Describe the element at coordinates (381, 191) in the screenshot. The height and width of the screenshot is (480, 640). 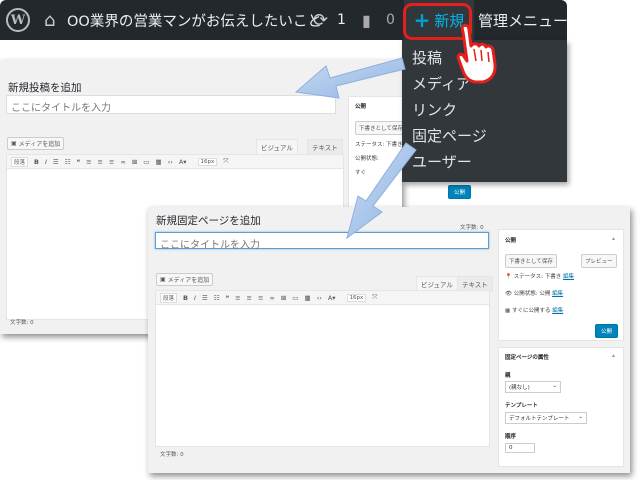
I see `arrow-to-page-icon` at that location.